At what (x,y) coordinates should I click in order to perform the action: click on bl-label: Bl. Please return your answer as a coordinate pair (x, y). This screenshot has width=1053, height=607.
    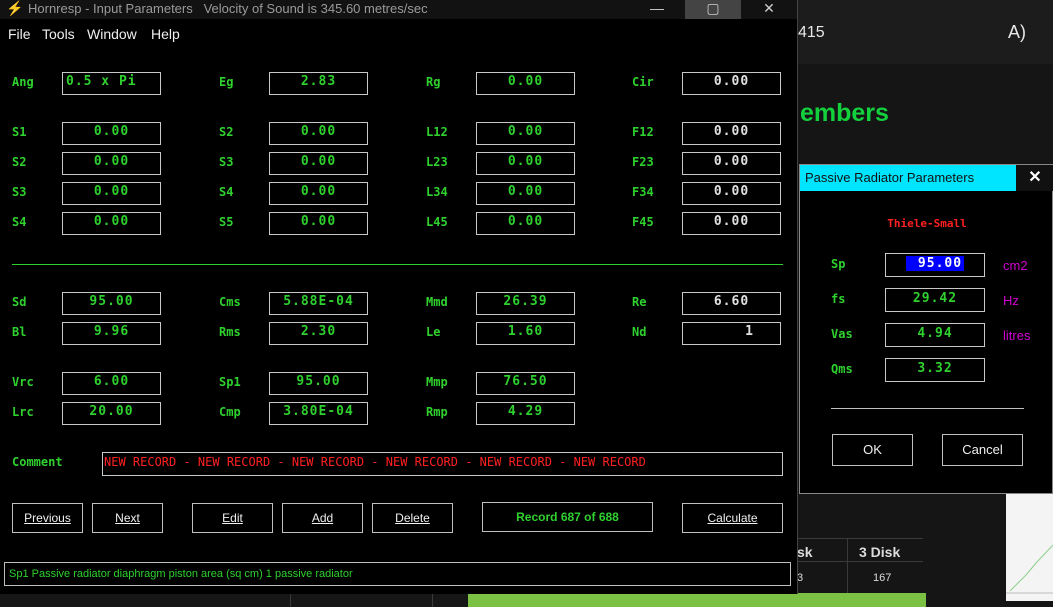
    Looking at the image, I should click on (19, 332).